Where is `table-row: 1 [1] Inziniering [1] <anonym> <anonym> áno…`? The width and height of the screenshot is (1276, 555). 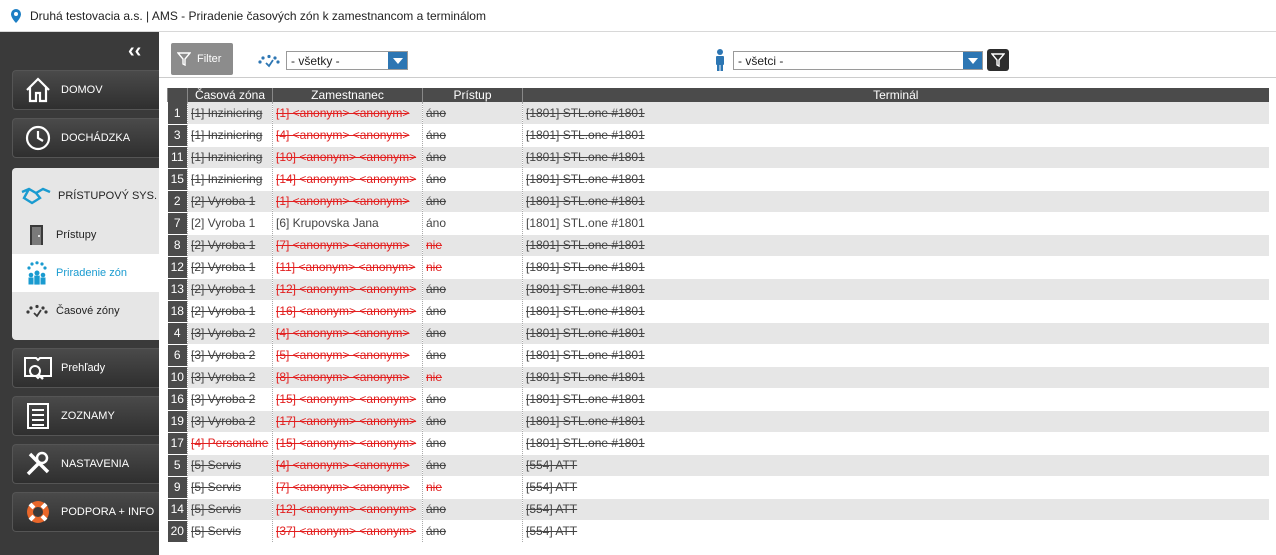
table-row: 1 [1] Inziniering [1] <anonym> <anonym> áno… is located at coordinates (718, 113).